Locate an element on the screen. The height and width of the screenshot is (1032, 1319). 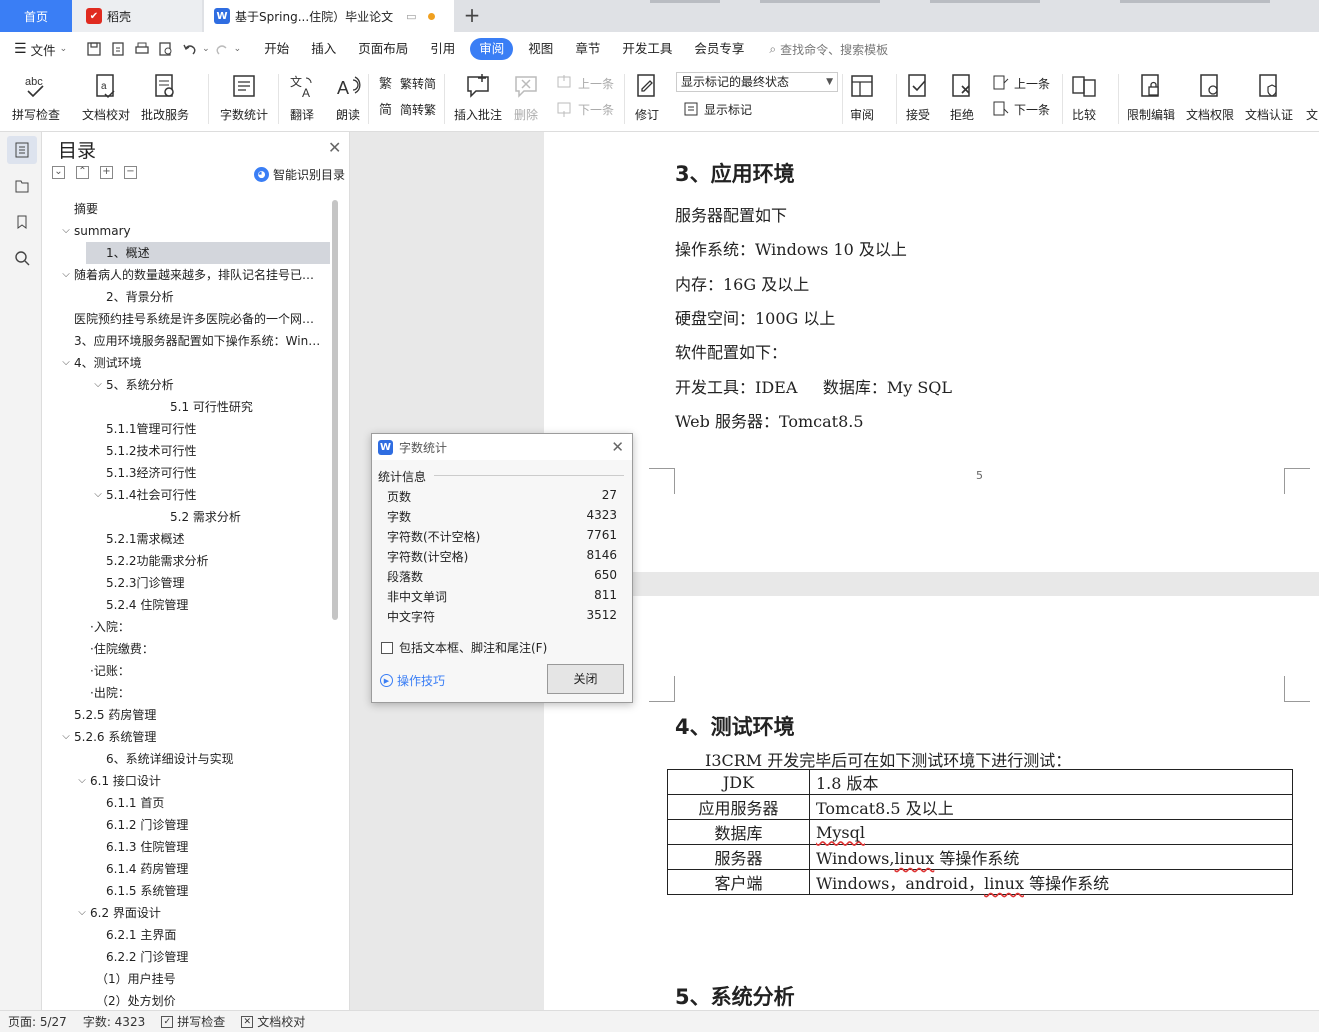
save-icon is located at coordinates (94, 49).